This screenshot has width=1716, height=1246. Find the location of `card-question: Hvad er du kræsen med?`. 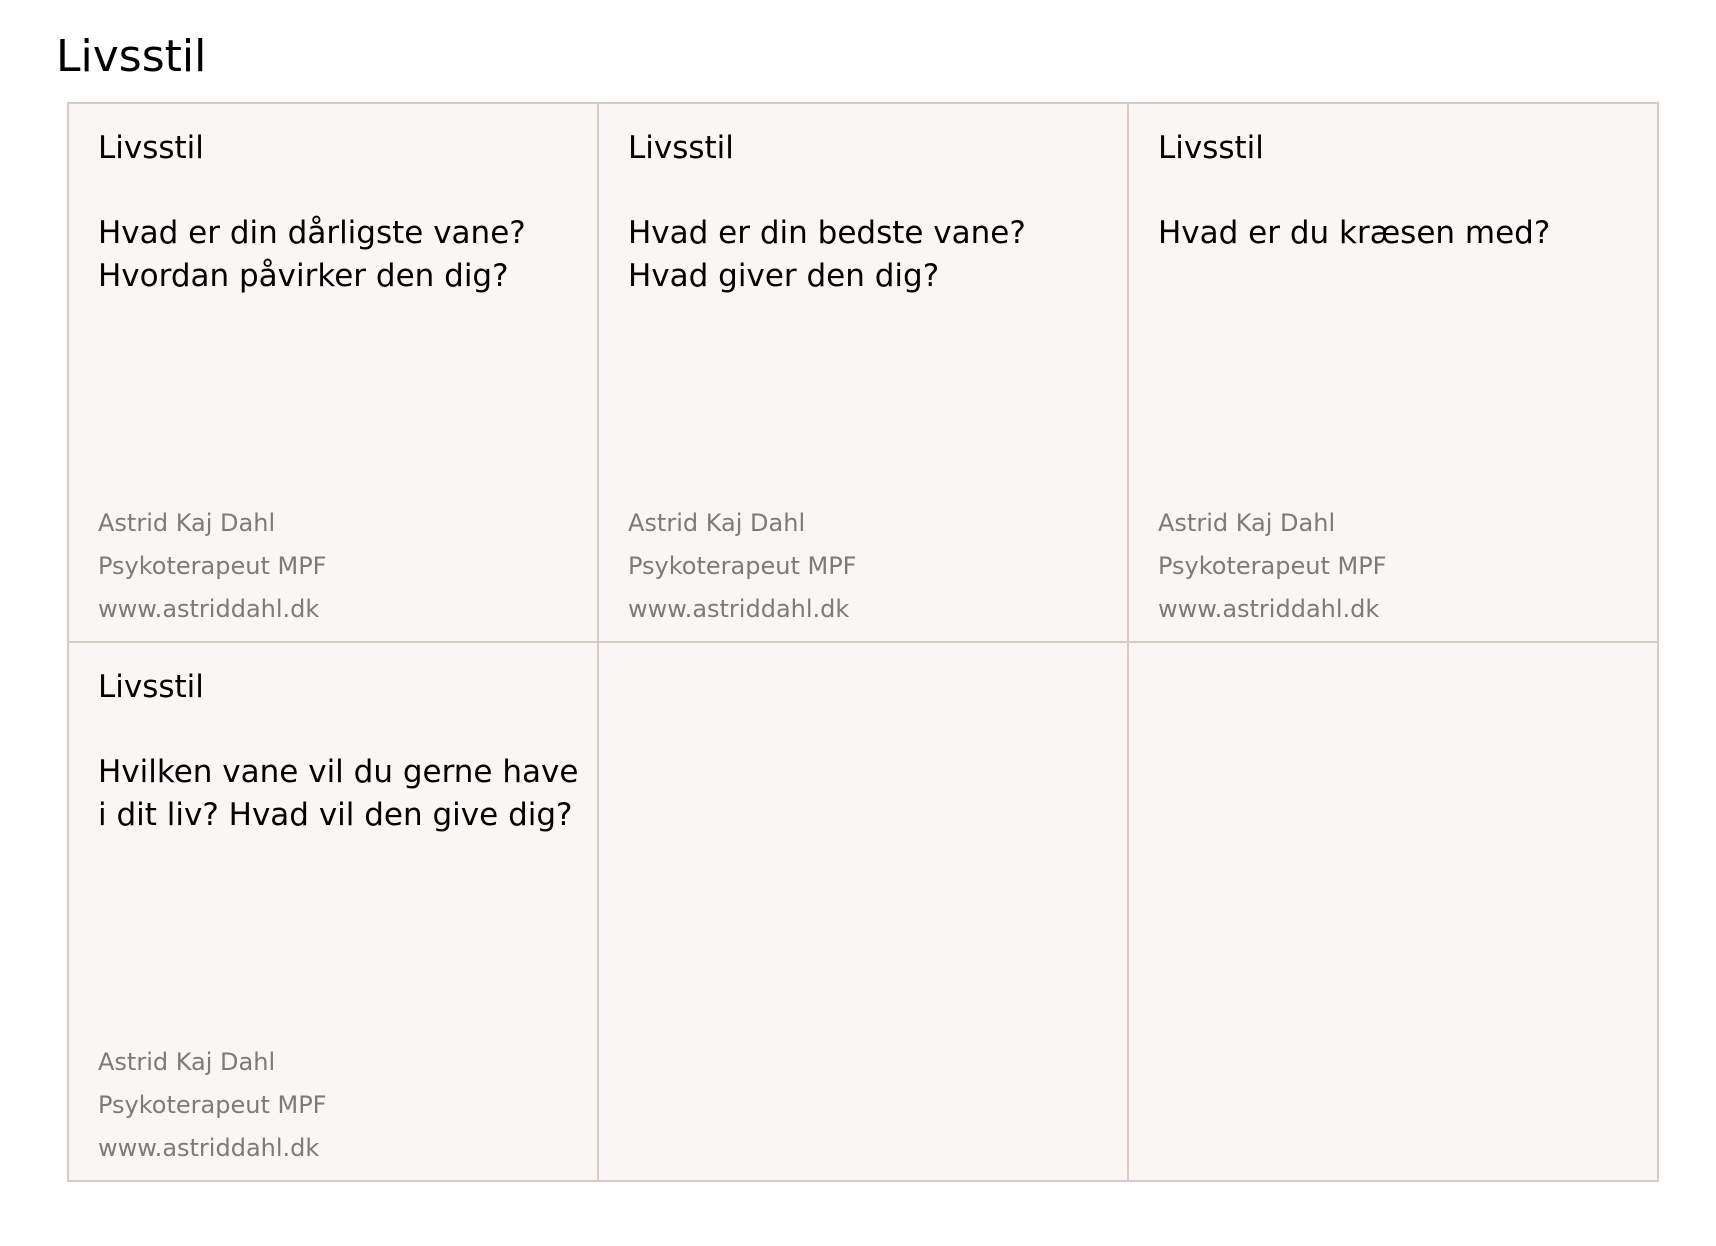

card-question: Hvad er du kræsen med? is located at coordinates (1354, 233).